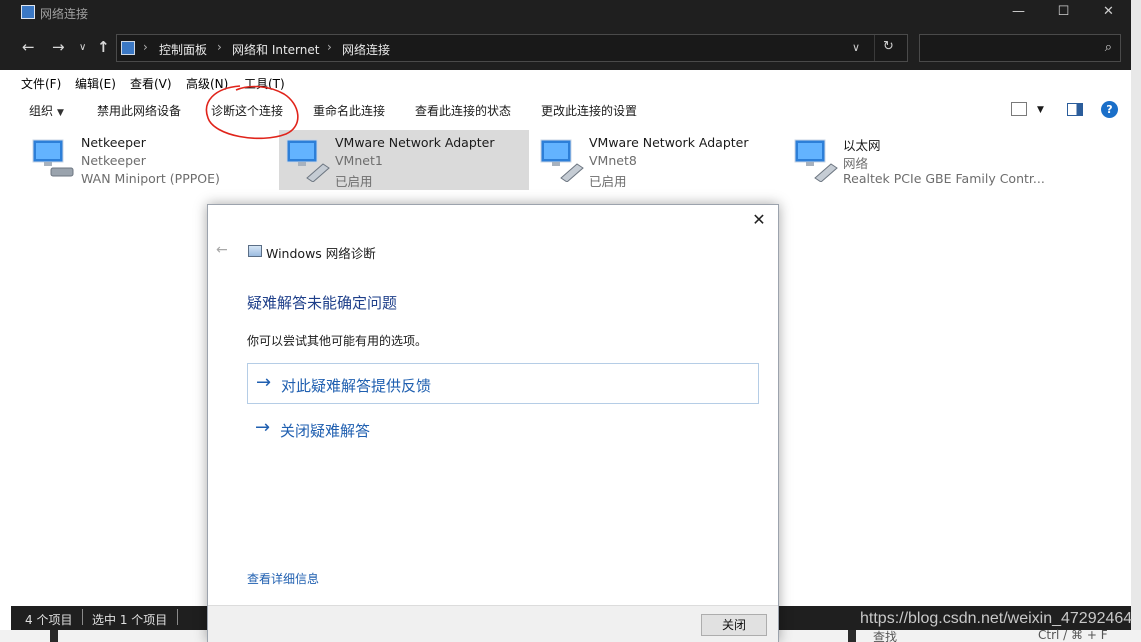 This screenshot has width=1141, height=642. I want to click on connection-device: WAN Miniport (PPPOE), so click(150, 178).